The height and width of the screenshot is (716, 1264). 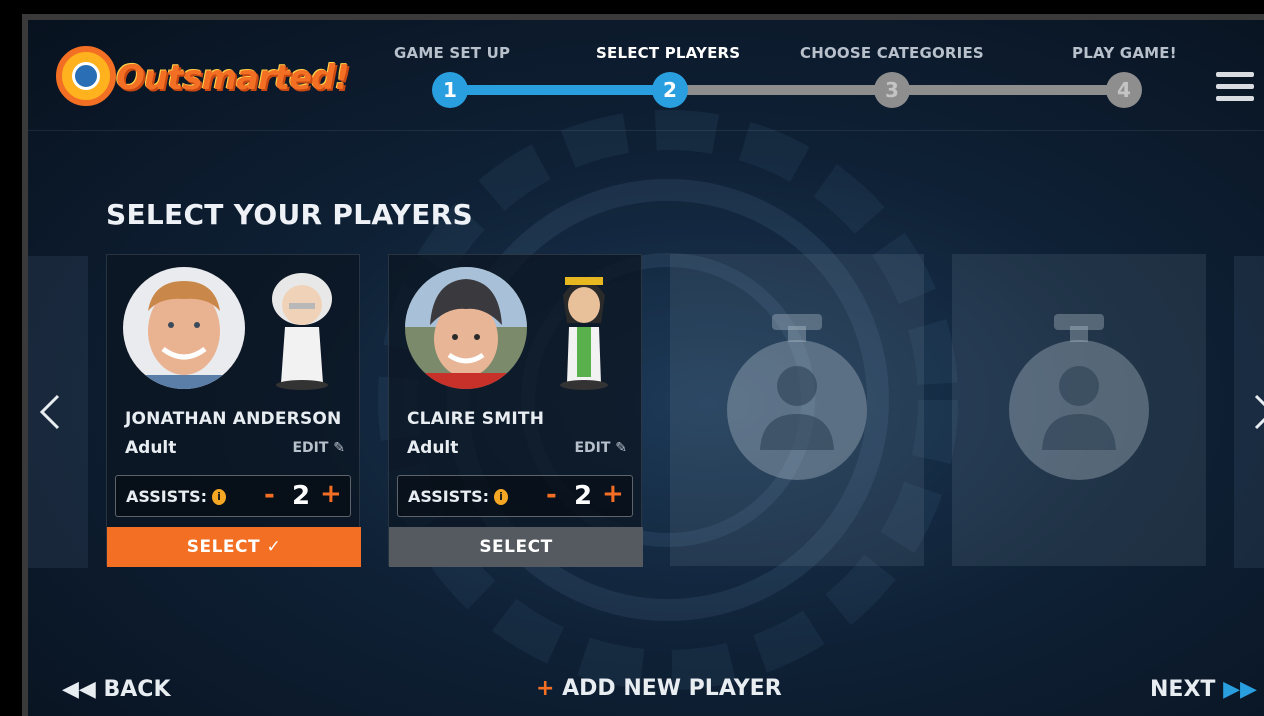 What do you see at coordinates (672, 688) in the screenshot?
I see `add-player-label: ADD NEW PLAYER` at bounding box center [672, 688].